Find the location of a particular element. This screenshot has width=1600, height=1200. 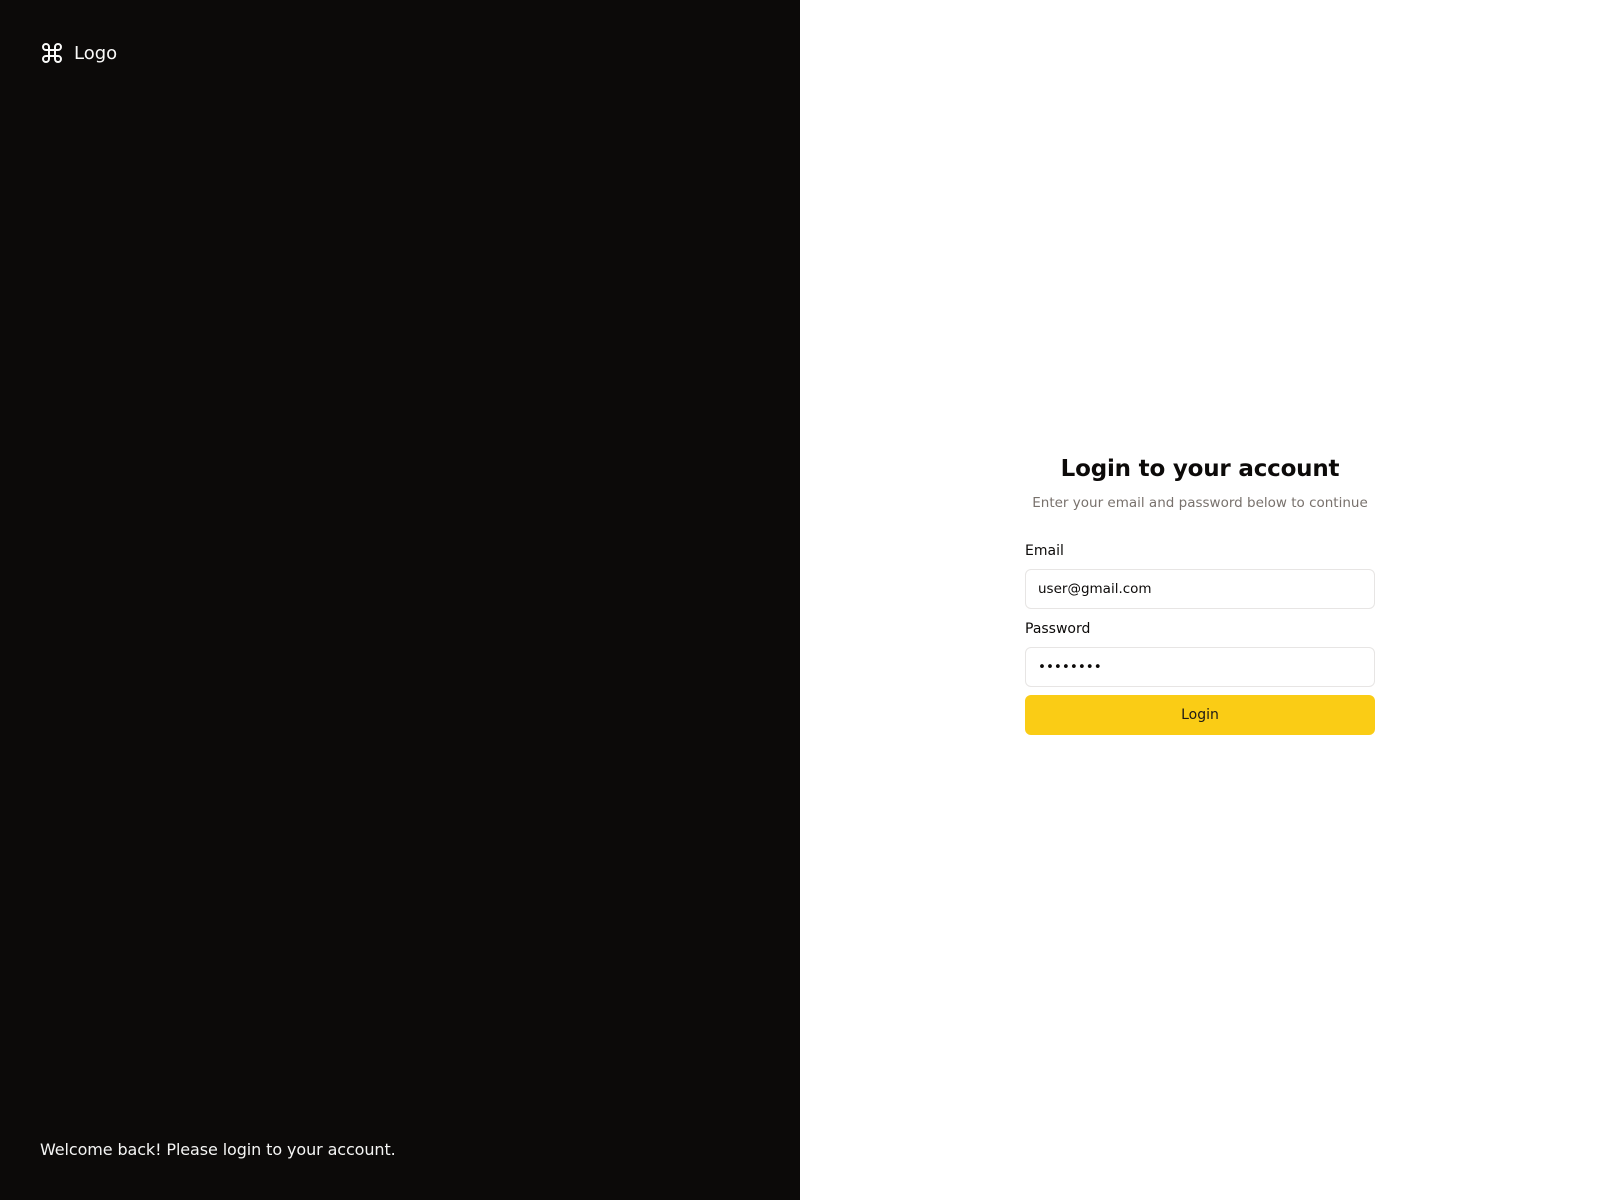

email-label: Email is located at coordinates (1044, 551).